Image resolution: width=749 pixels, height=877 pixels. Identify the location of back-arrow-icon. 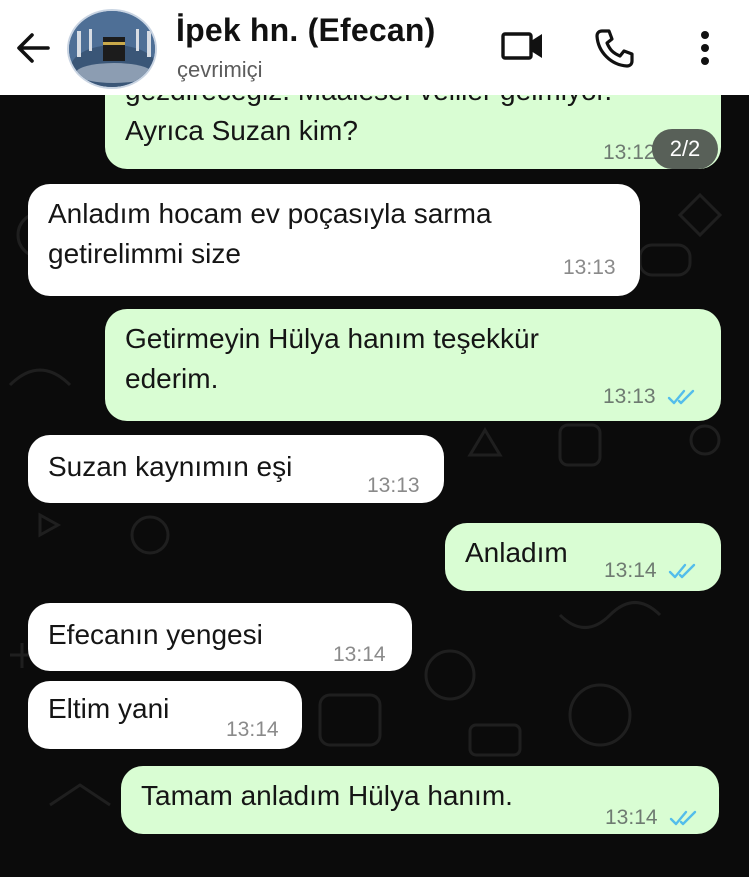
(33, 48).